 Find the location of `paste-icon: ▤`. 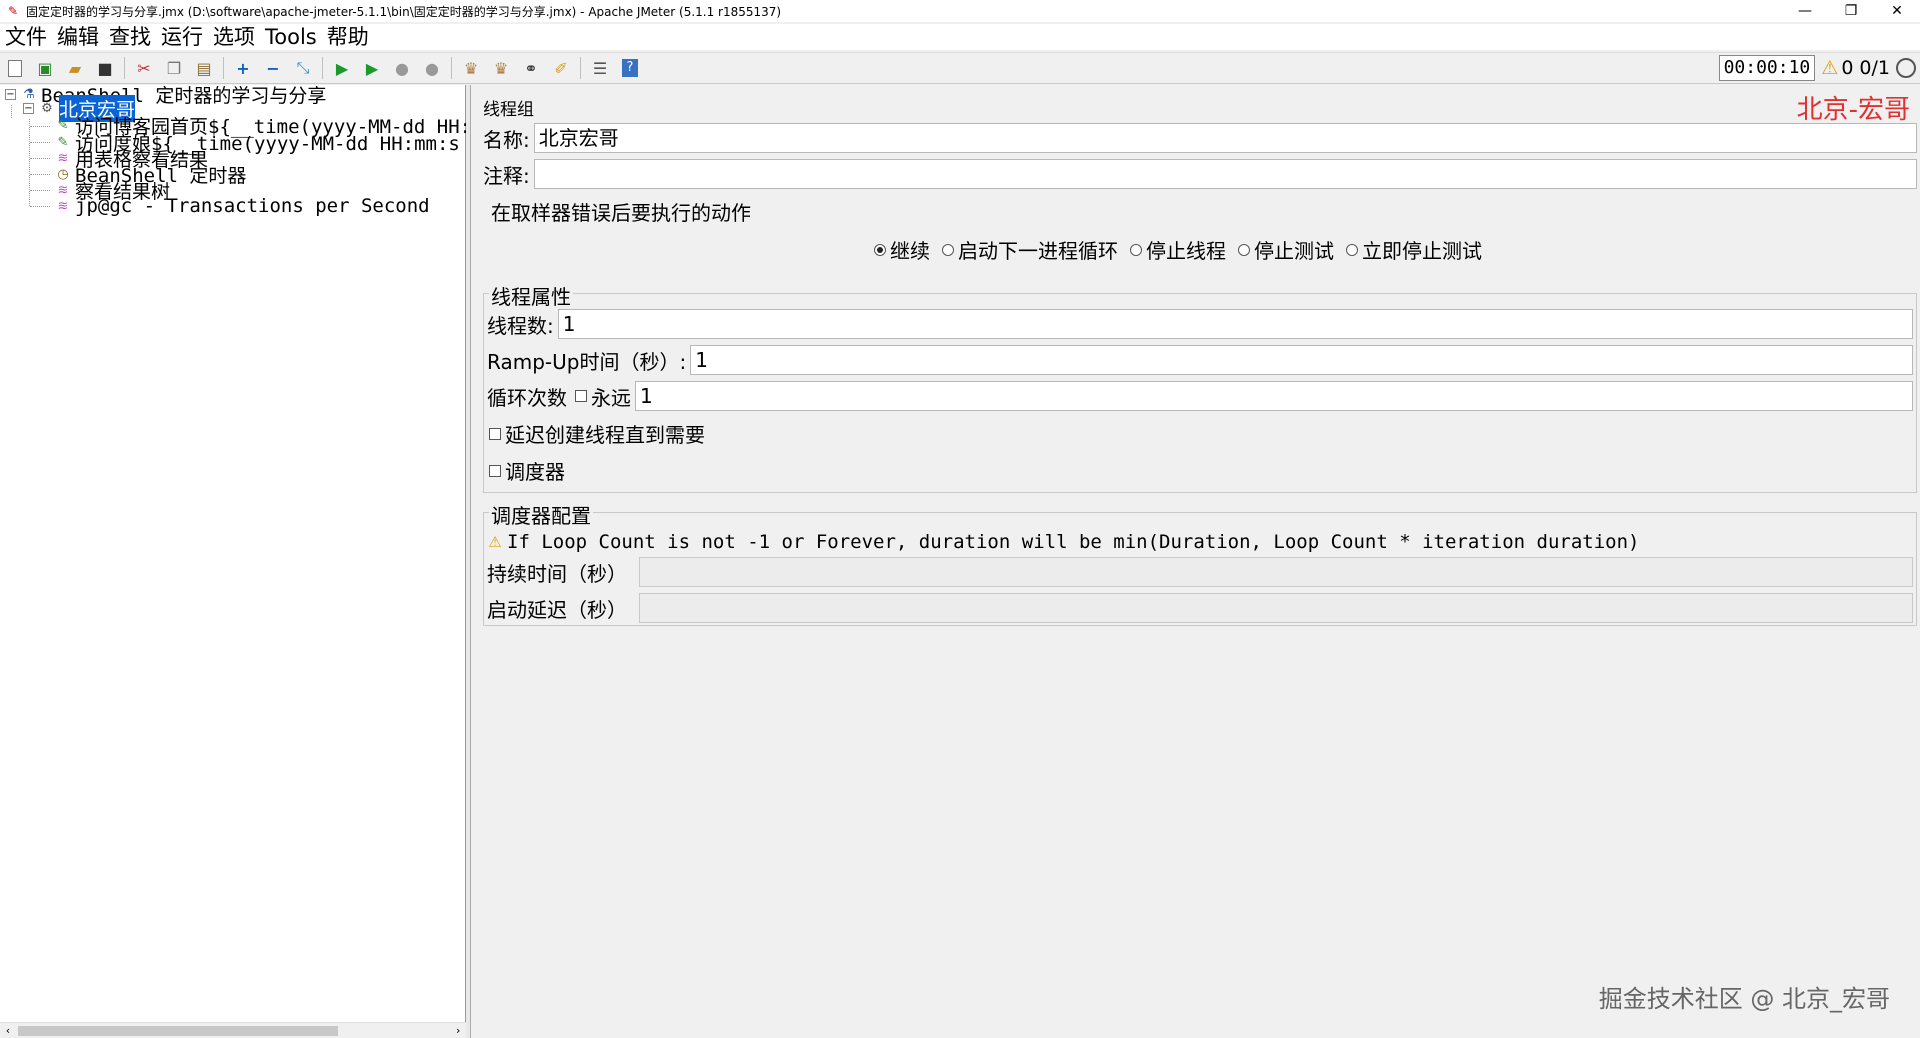

paste-icon: ▤ is located at coordinates (204, 68).